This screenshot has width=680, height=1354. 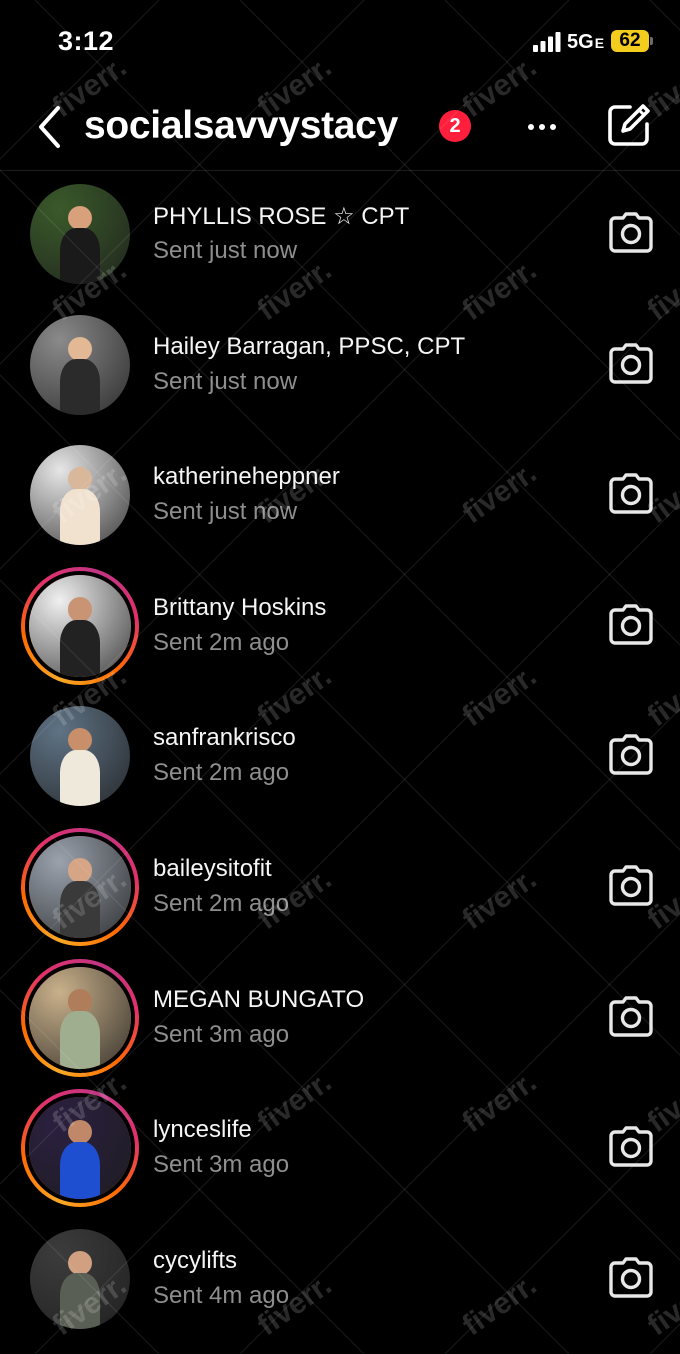 I want to click on account-title: socialsavvystacy, so click(x=241, y=126).